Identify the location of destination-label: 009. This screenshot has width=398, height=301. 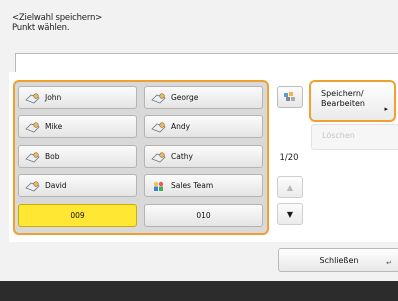
(77, 215).